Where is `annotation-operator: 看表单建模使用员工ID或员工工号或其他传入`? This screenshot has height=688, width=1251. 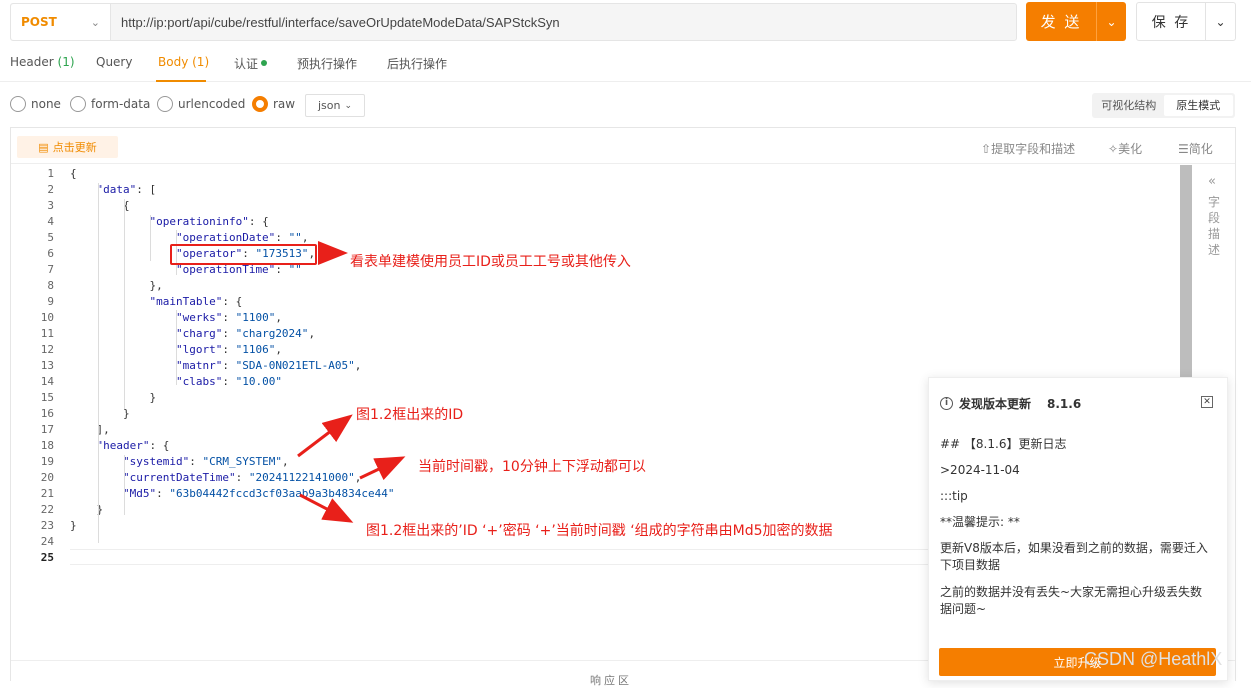
annotation-operator: 看表单建模使用员工ID或员工工号或其他传入 is located at coordinates (490, 262).